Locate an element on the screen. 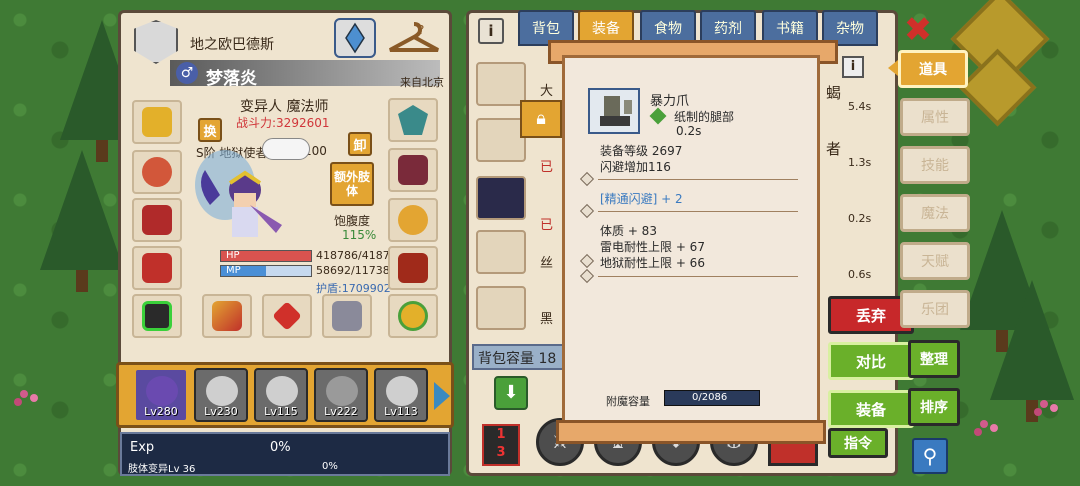 The width and height of the screenshot is (1080, 486). flame-staff-icon is located at coordinates (227, 316).